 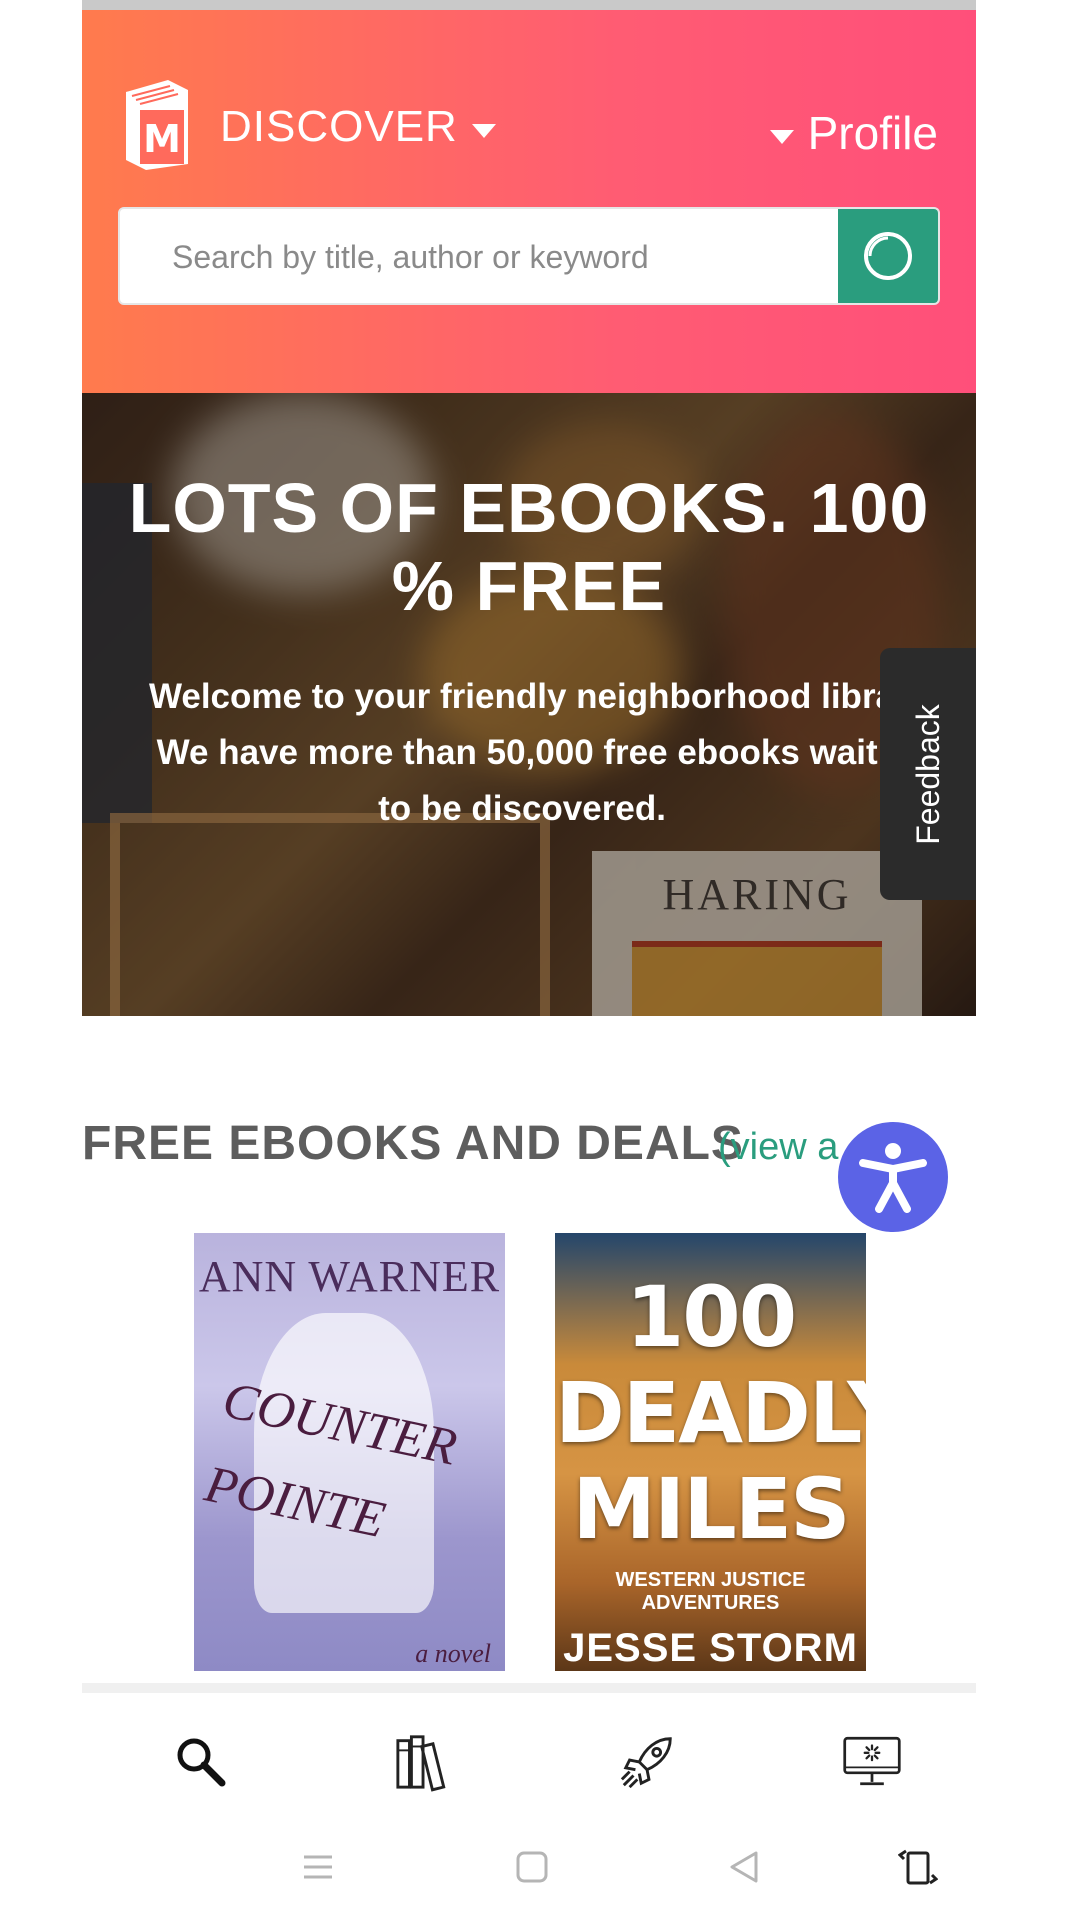 What do you see at coordinates (349, 1276) in the screenshot?
I see `book-author: ANN WARNER` at bounding box center [349, 1276].